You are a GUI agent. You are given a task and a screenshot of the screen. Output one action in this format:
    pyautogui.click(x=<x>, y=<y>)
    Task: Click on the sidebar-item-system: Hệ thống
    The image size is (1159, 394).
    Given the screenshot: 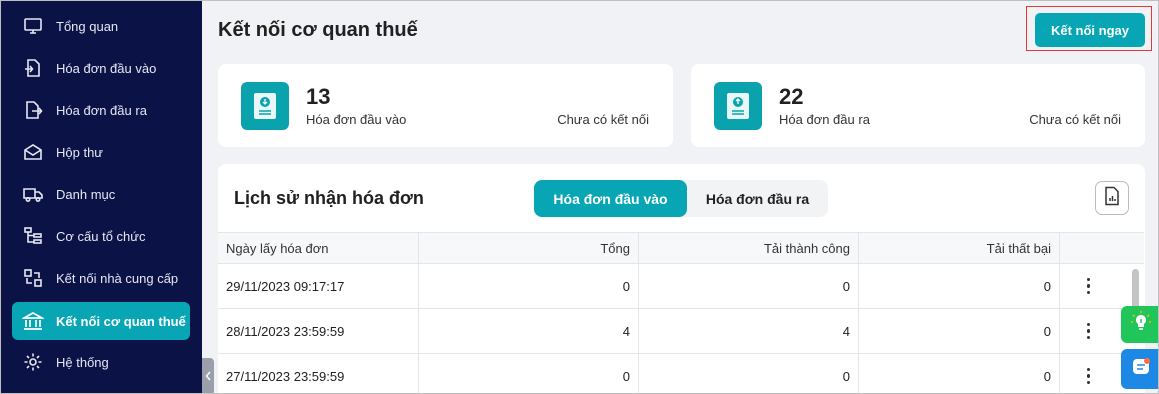 What is the action you would take?
    pyautogui.click(x=101, y=362)
    